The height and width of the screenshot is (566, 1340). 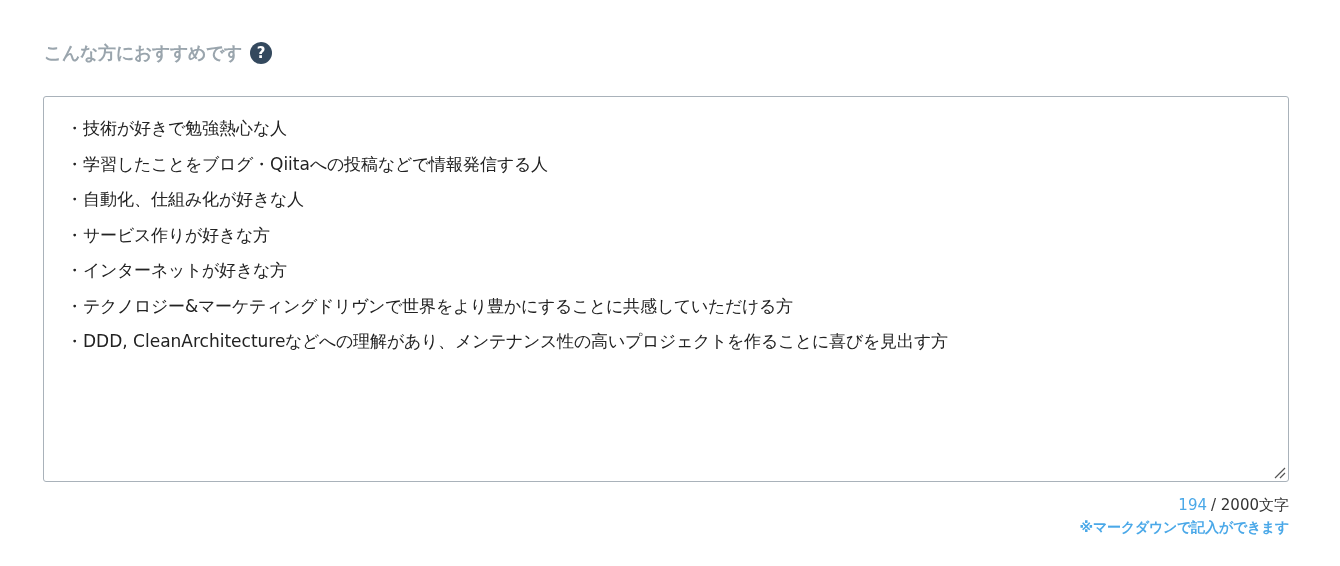 I want to click on markdown-note: ※マークダウンで記入ができます, so click(x=1184, y=528).